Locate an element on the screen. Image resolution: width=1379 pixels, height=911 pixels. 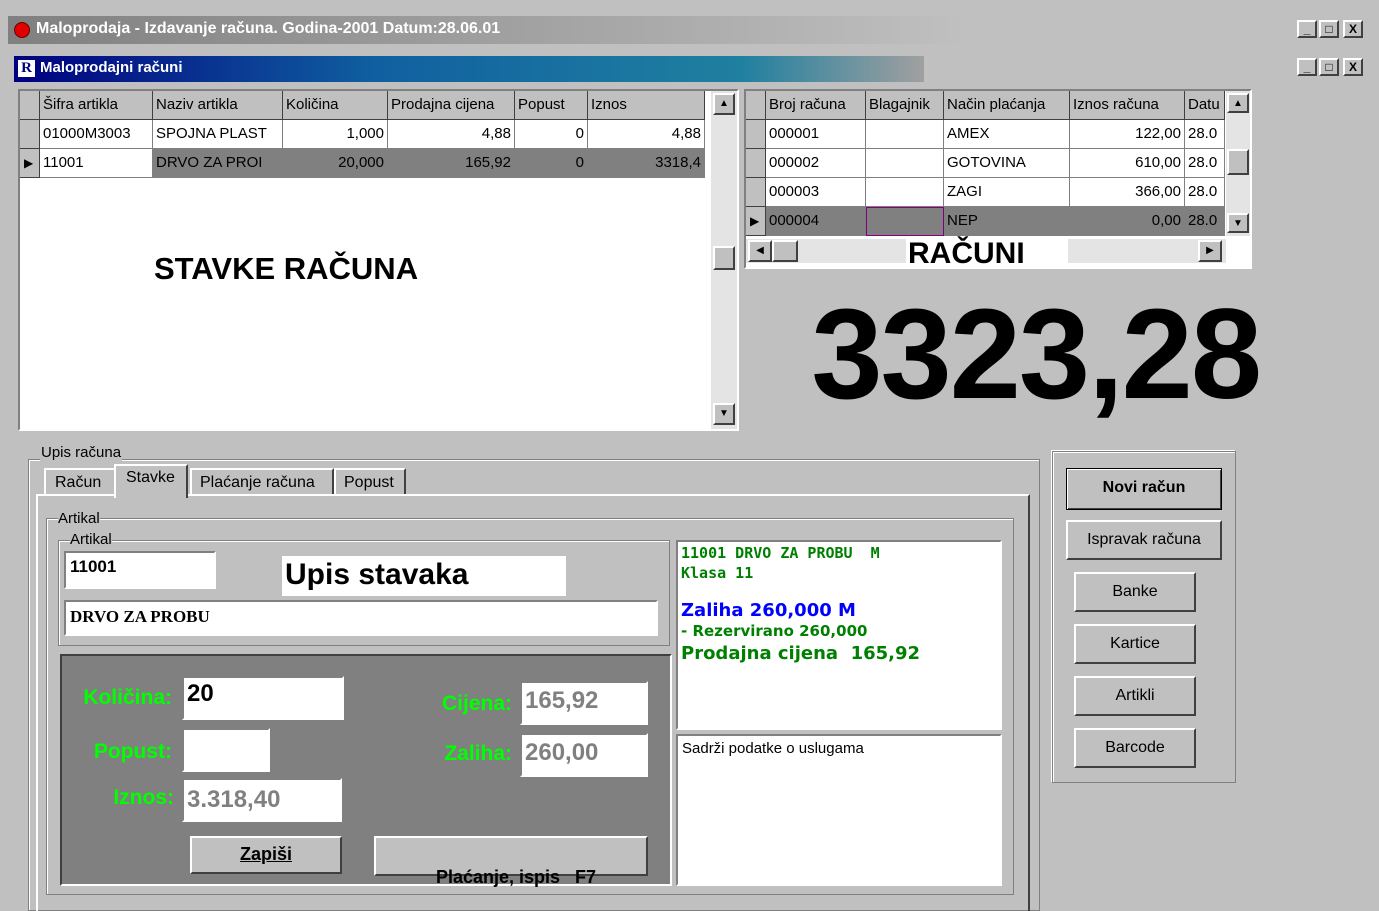
cell-iznos-racuna: 610,00 is located at coordinates (1127, 163).